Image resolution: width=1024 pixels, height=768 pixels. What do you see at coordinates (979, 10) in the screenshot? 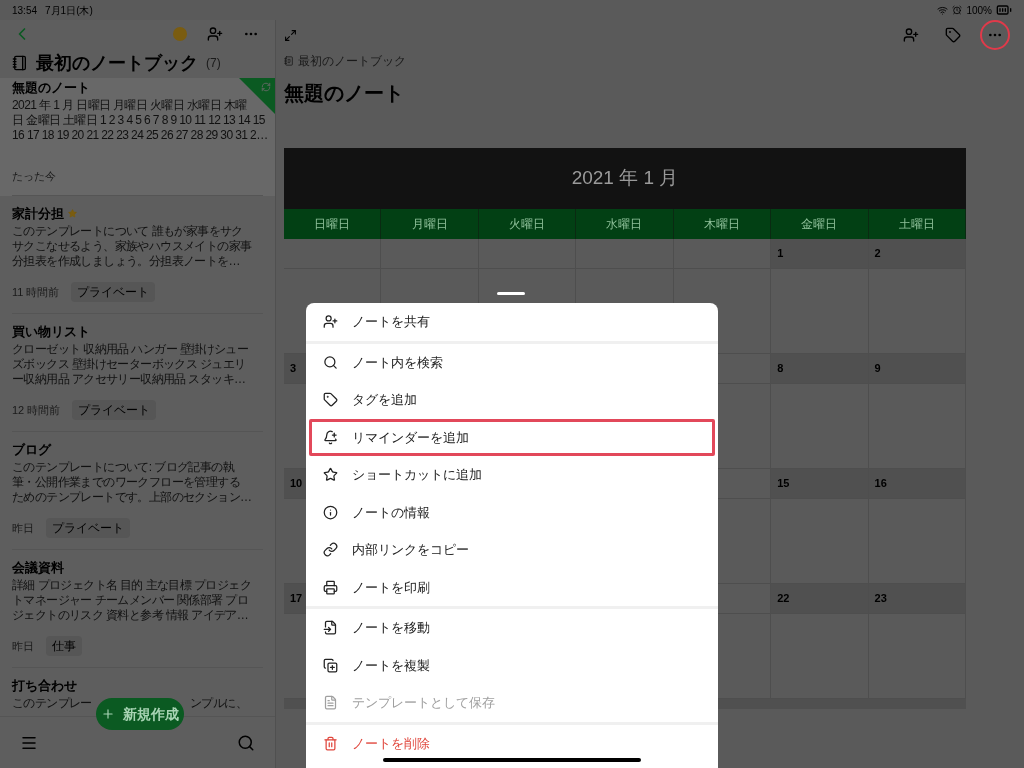
I see `battery-level: 100%` at bounding box center [979, 10].